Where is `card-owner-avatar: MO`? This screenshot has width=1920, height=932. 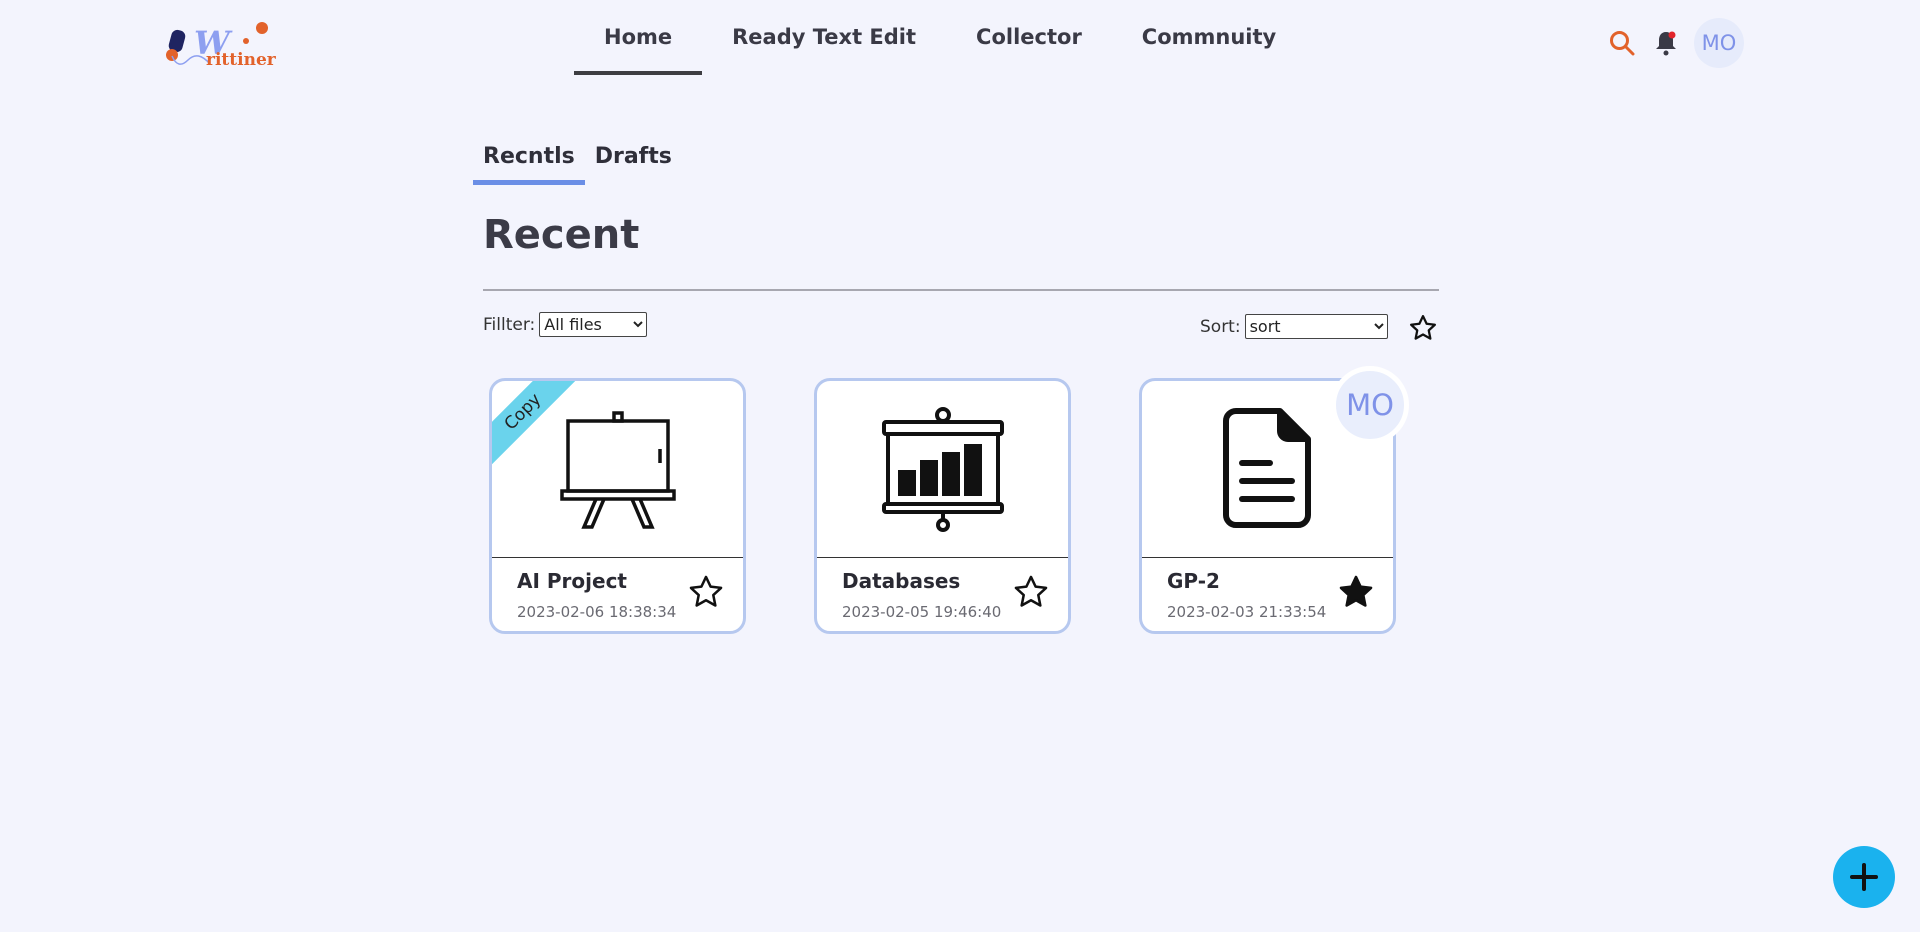
card-owner-avatar: MO is located at coordinates (1370, 405).